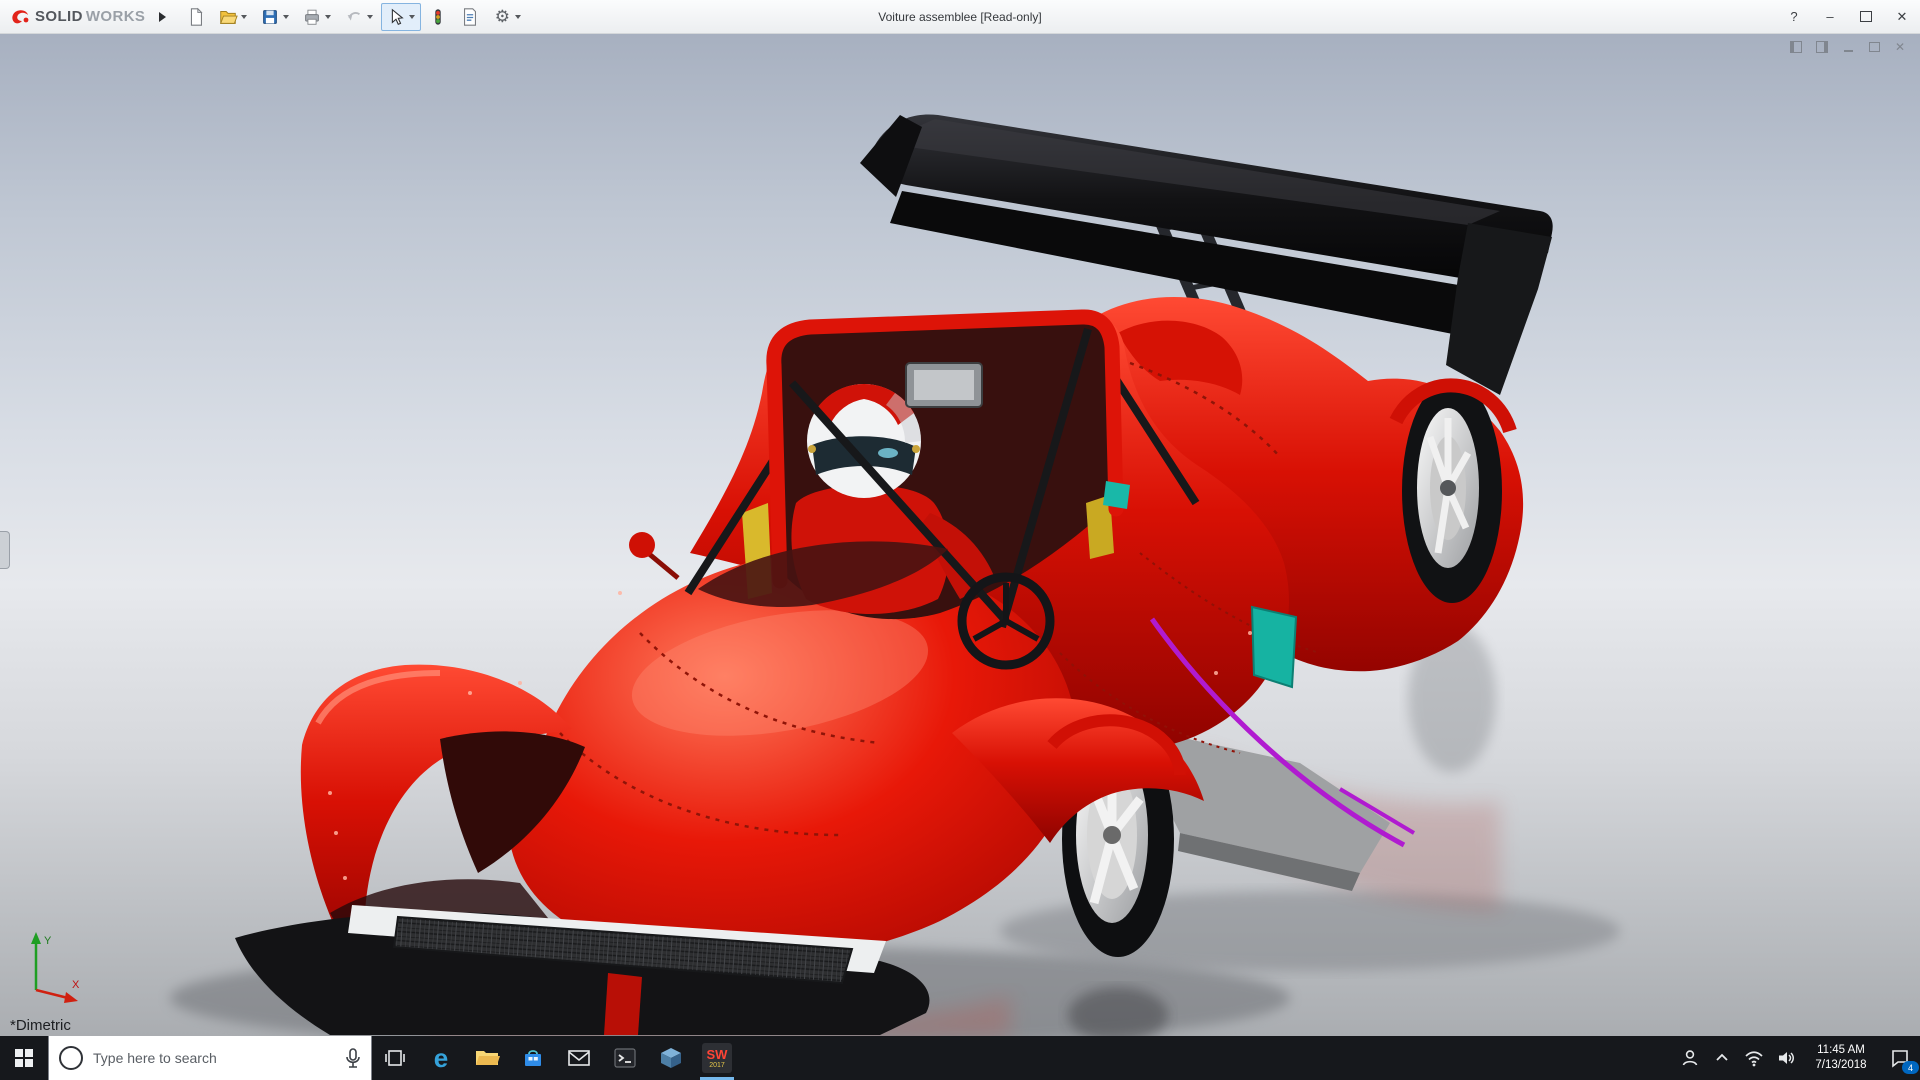  I want to click on task-view-icon, so click(395, 1058).